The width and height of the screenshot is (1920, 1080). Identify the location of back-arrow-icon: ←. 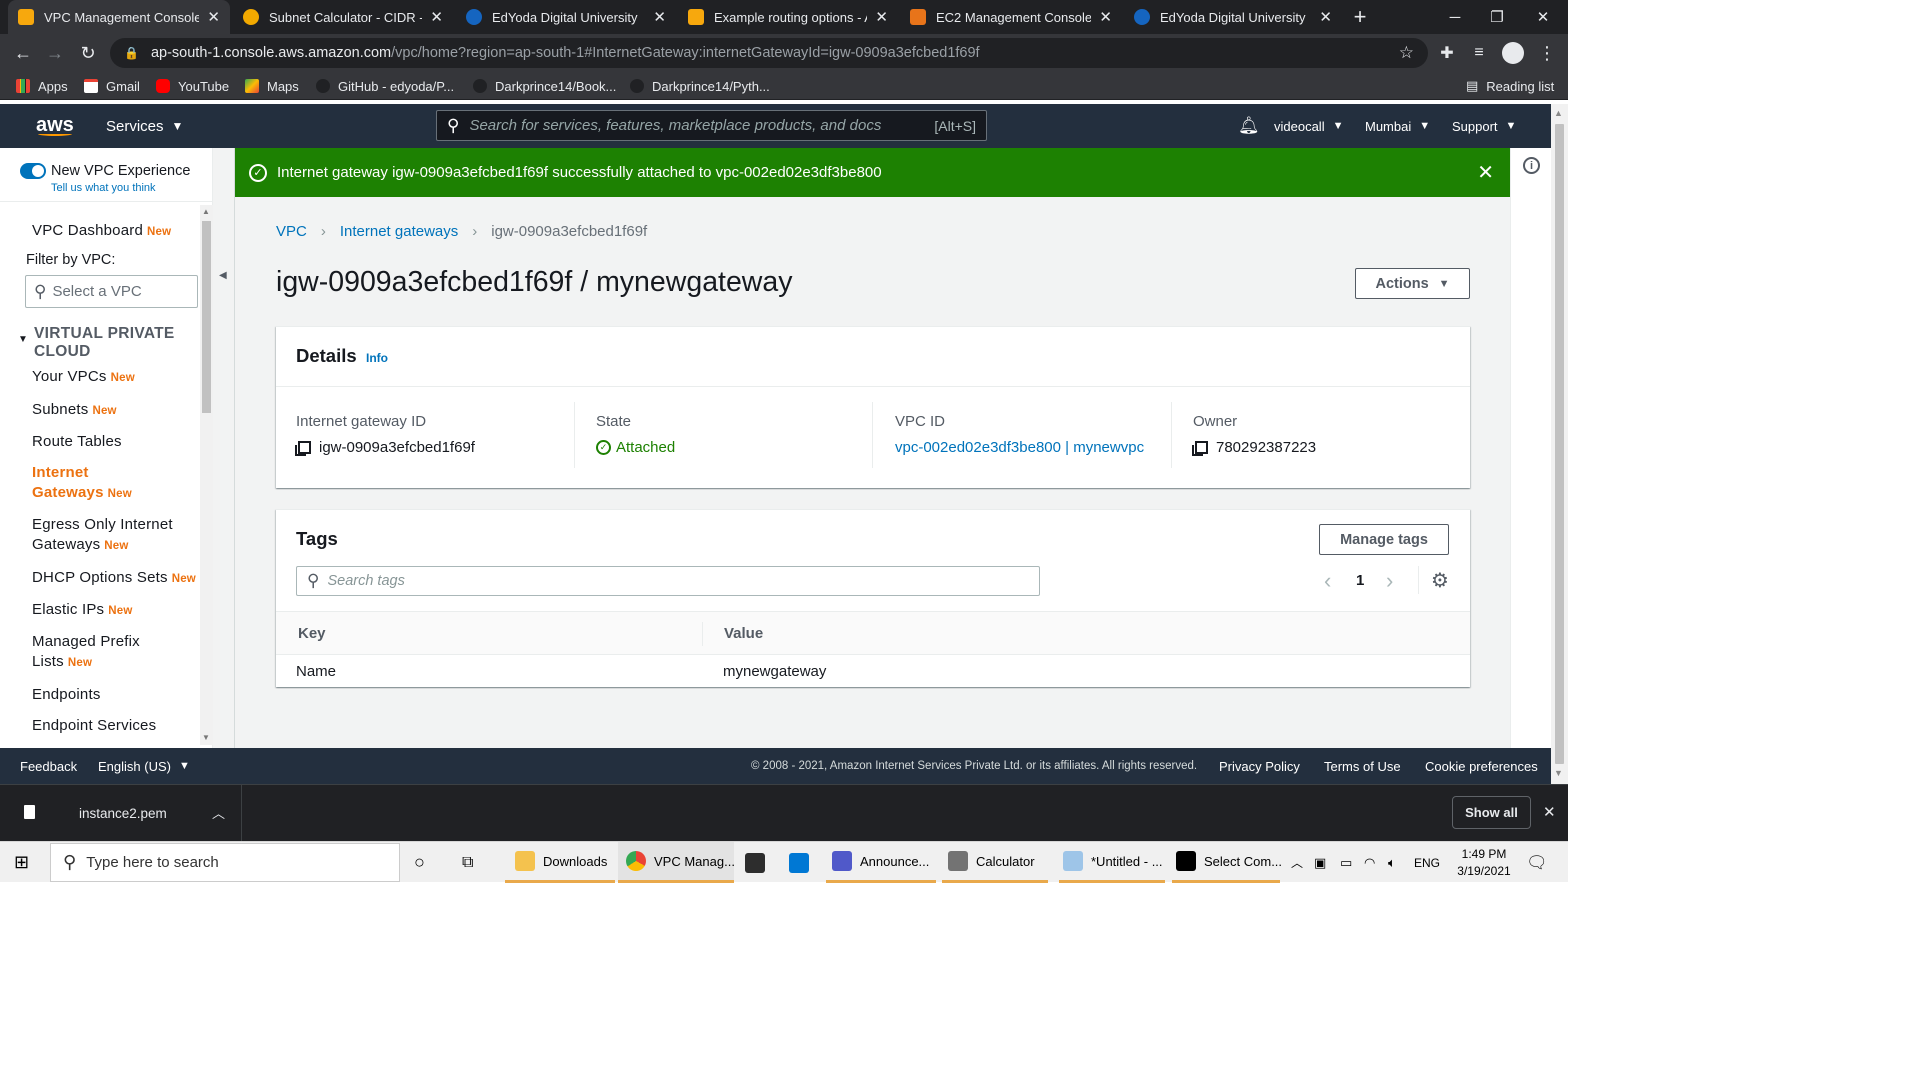
(23, 53).